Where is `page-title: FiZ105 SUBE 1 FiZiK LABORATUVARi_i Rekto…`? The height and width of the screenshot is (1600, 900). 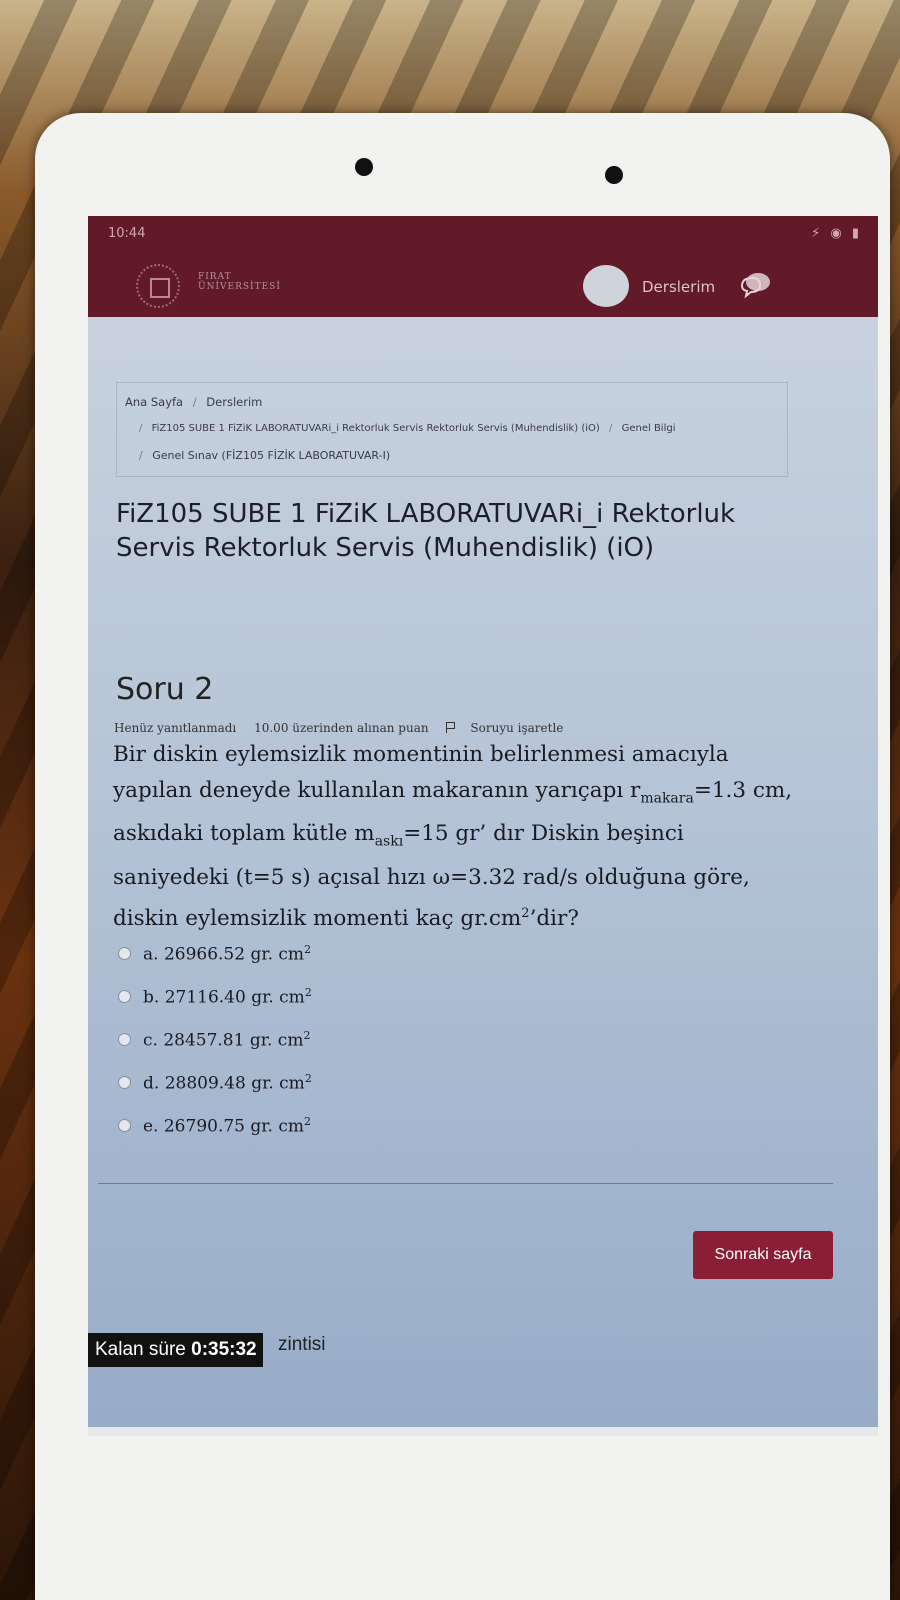
page-title: FiZ105 SUBE 1 FiZiK LABORATUVARi_i Rekto… is located at coordinates (426, 531).